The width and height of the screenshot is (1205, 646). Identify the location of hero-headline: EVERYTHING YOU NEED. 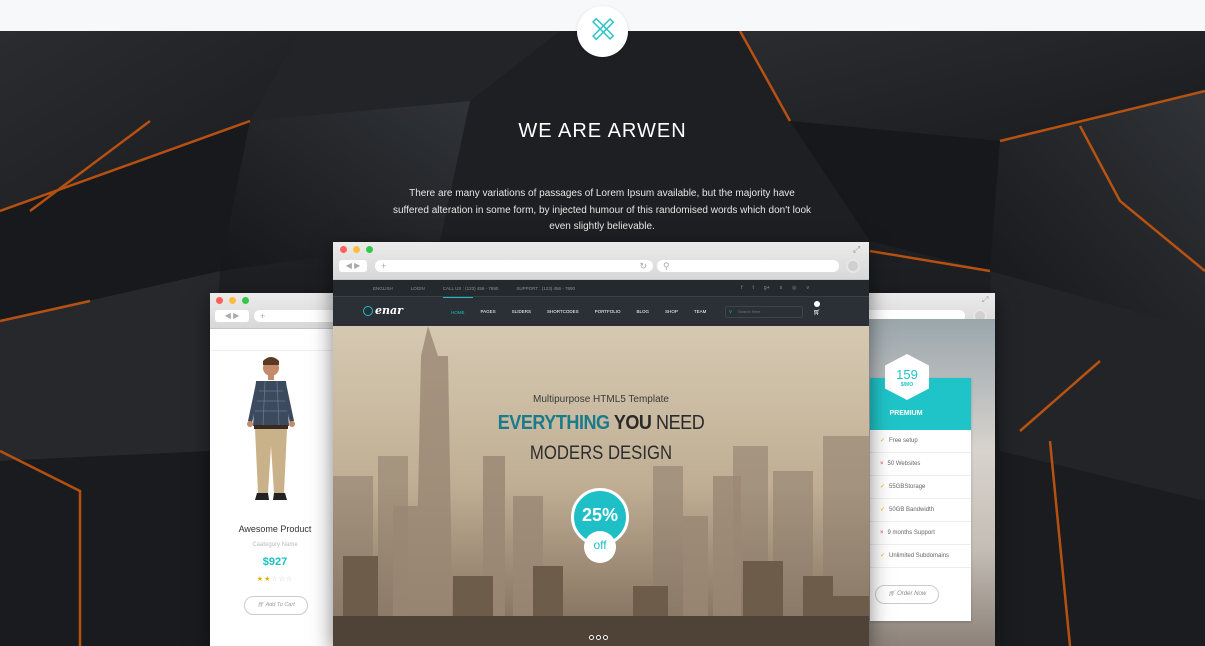
(601, 423).